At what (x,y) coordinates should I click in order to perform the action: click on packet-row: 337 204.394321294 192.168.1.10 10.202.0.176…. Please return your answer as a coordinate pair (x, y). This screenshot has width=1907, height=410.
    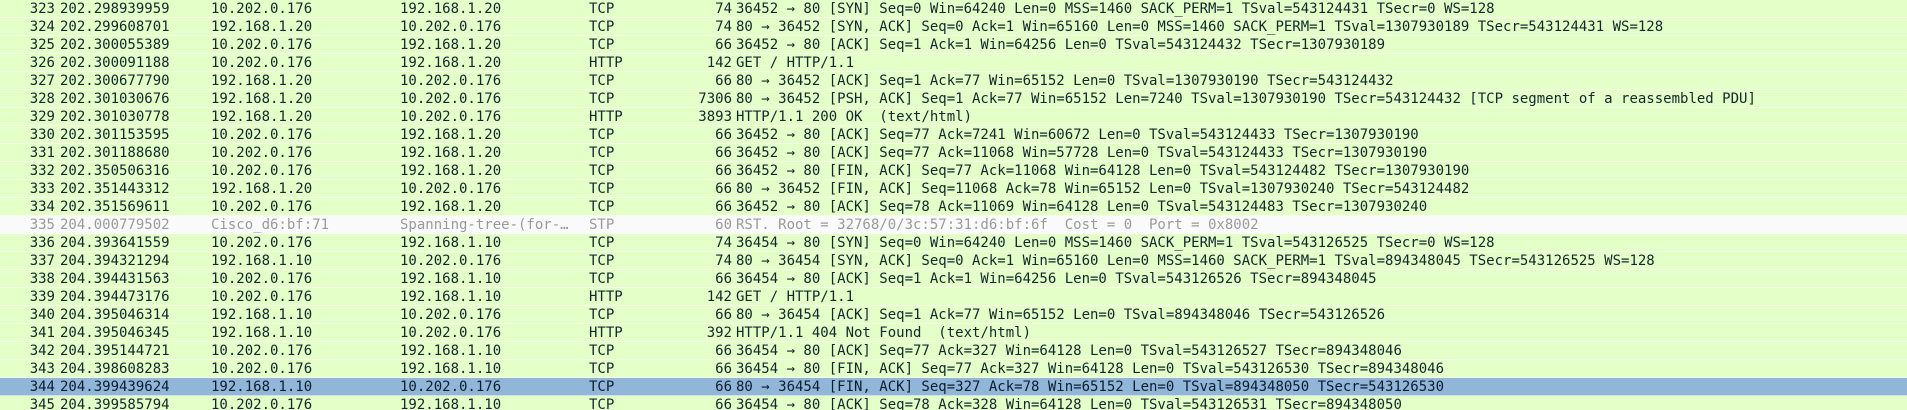
    Looking at the image, I should click on (953, 261).